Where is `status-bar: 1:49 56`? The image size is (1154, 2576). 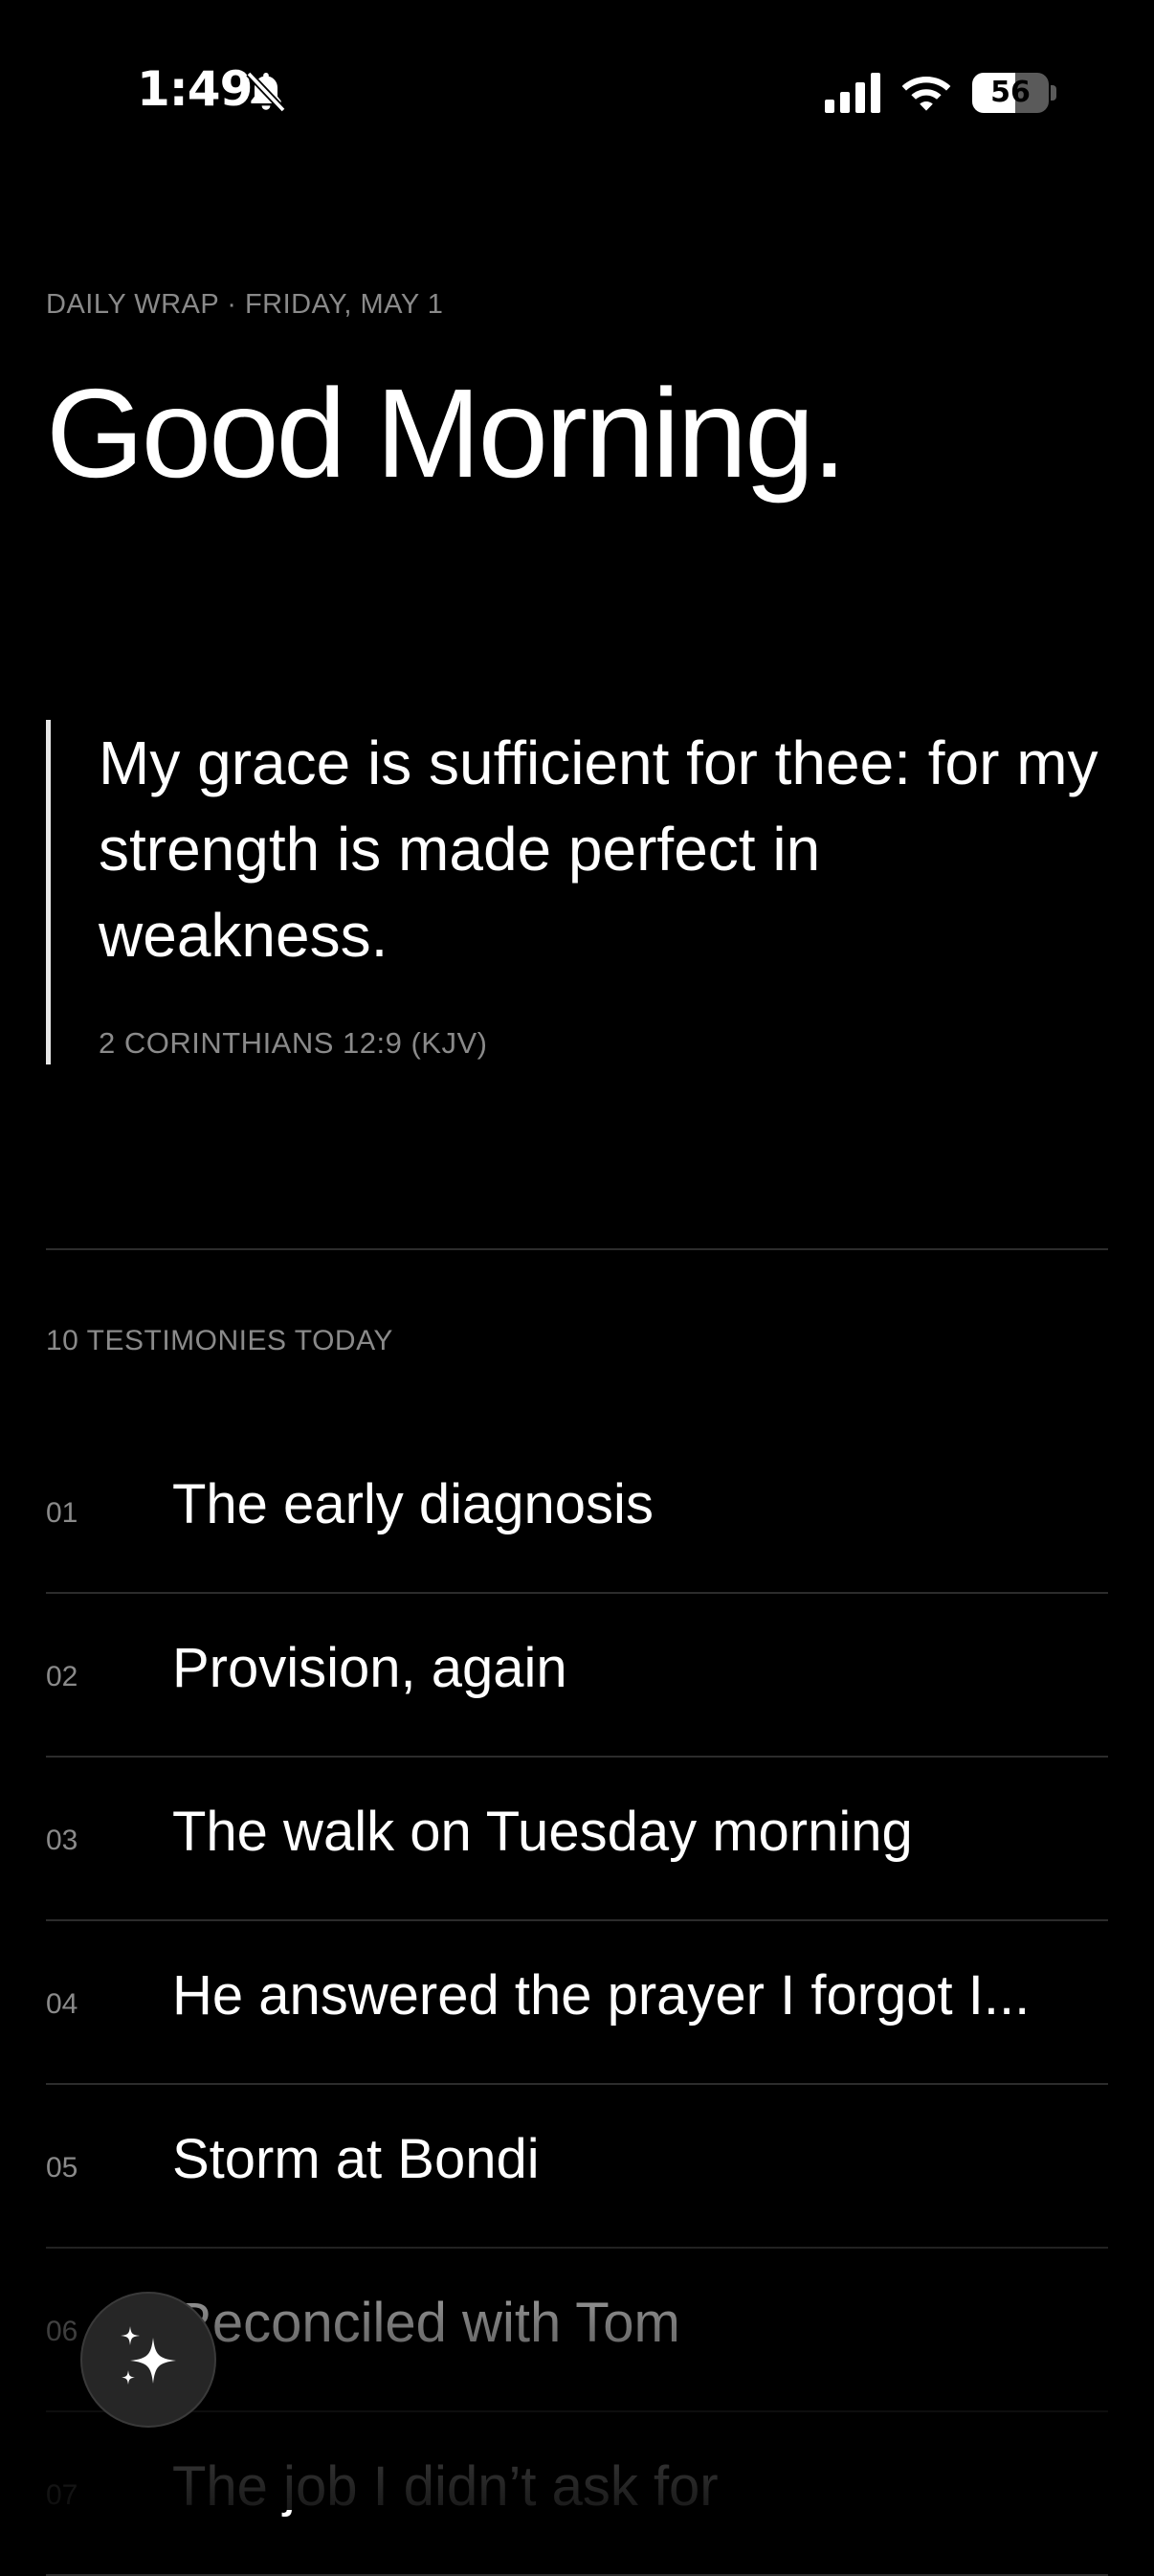 status-bar: 1:49 56 is located at coordinates (577, 96).